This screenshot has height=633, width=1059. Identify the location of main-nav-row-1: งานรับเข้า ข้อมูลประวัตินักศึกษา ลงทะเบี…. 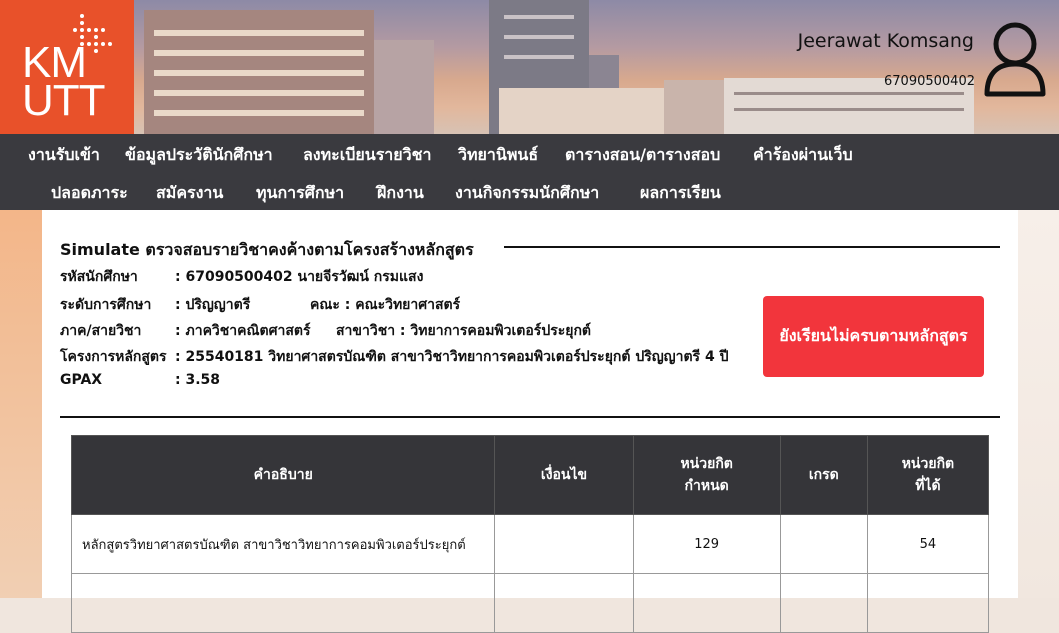
(529, 153).